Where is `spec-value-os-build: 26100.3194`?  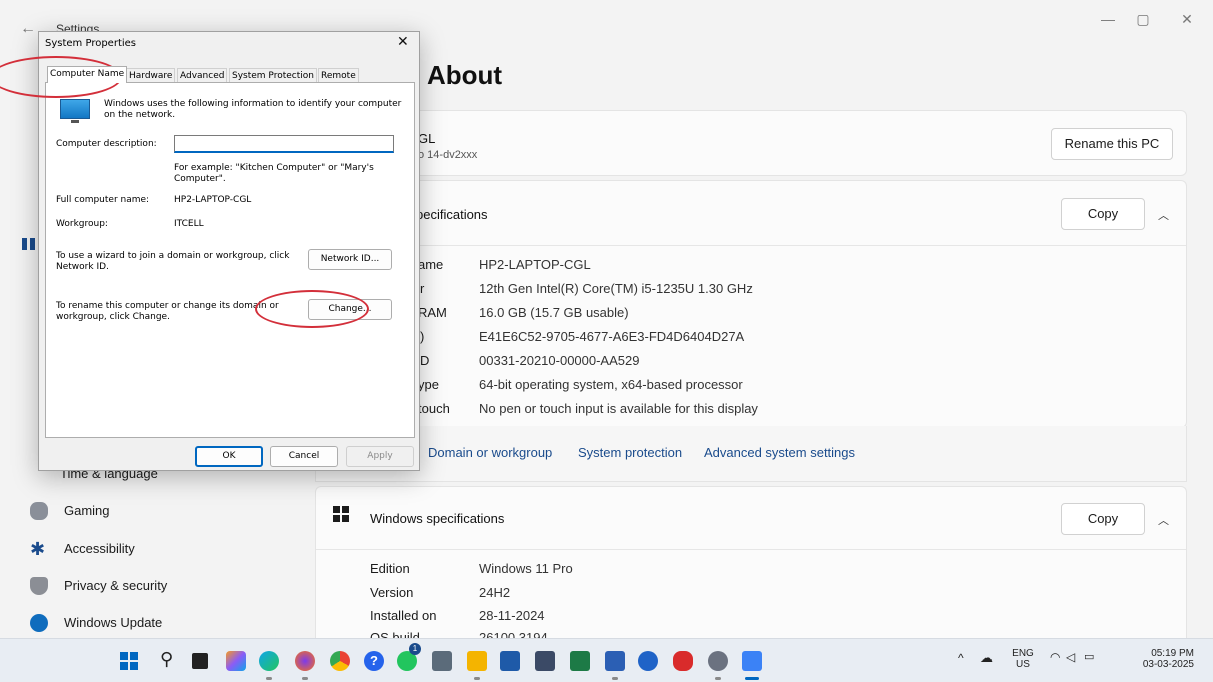
spec-value-os-build: 26100.3194 is located at coordinates (513, 634).